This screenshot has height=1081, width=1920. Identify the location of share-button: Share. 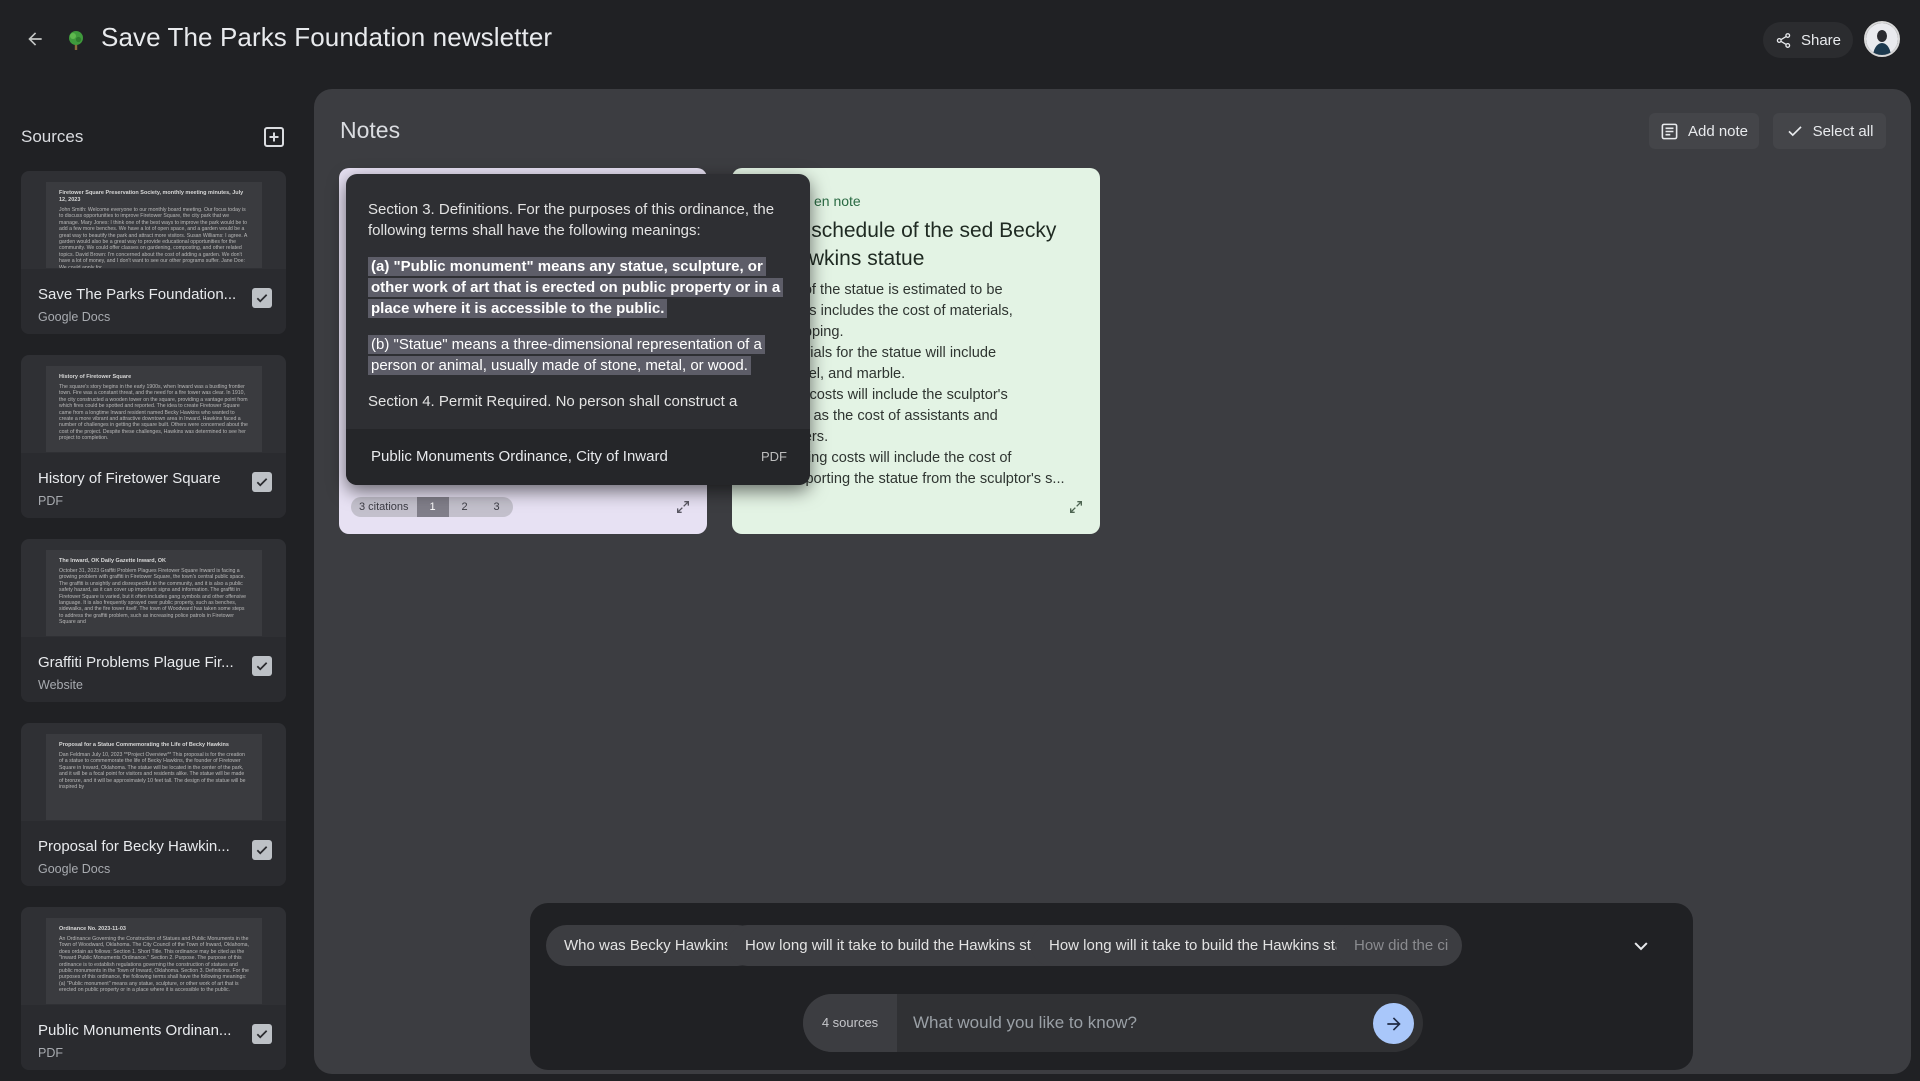
(1808, 40).